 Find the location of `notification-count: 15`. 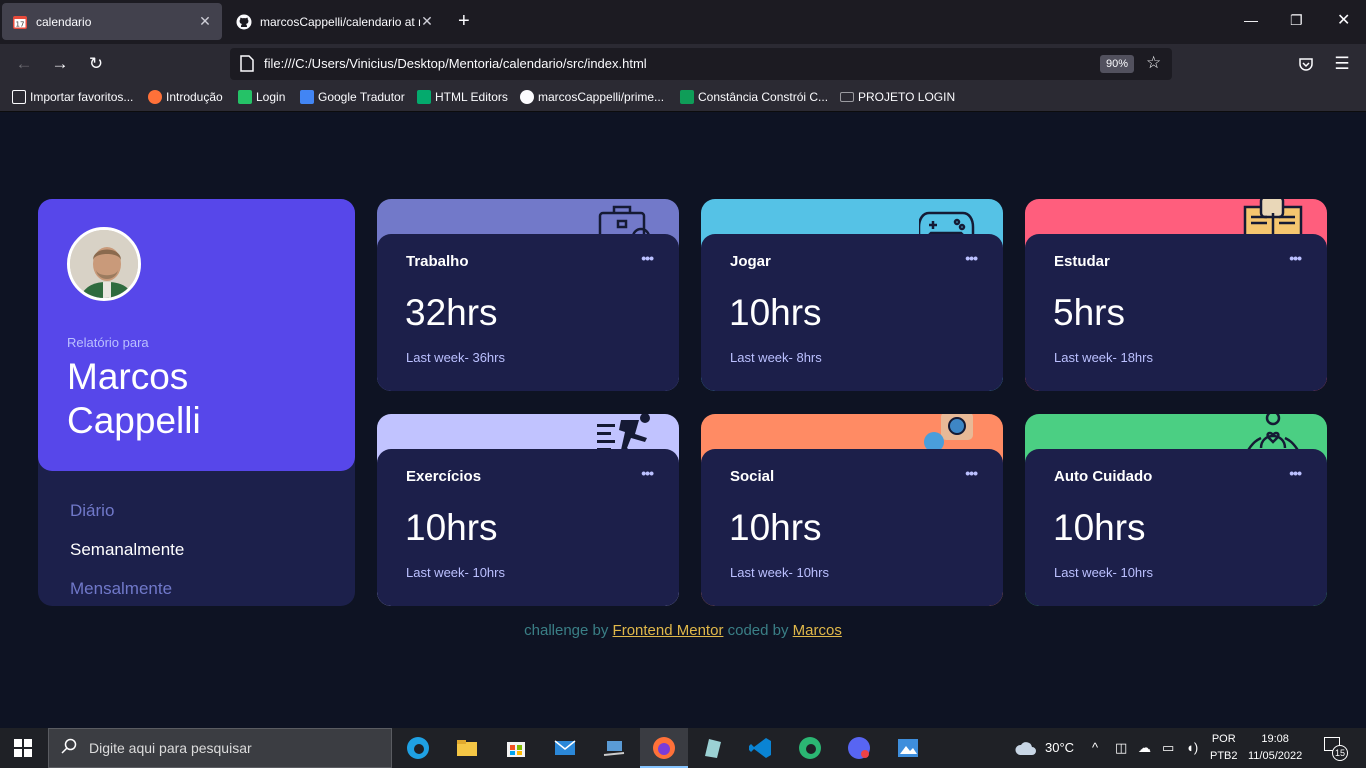

notification-count: 15 is located at coordinates (1340, 753).